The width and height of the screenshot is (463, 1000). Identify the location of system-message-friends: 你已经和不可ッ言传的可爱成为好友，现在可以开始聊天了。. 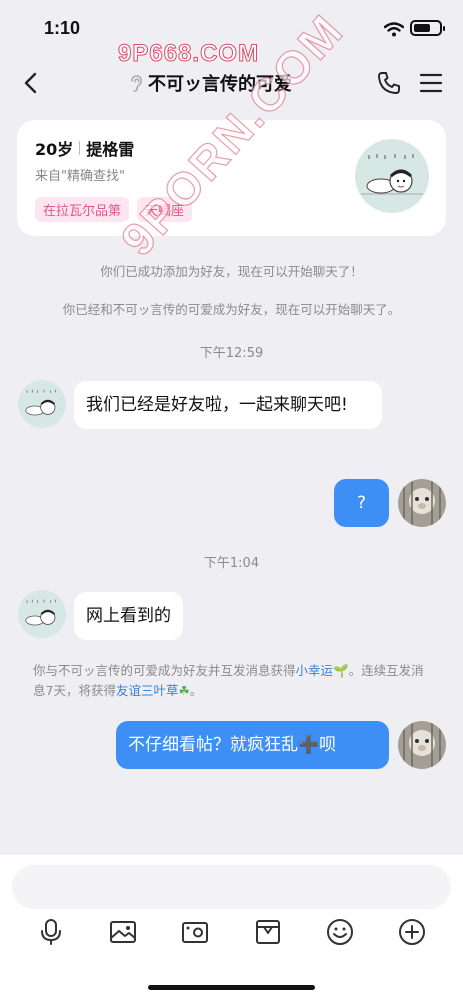
(231, 309).